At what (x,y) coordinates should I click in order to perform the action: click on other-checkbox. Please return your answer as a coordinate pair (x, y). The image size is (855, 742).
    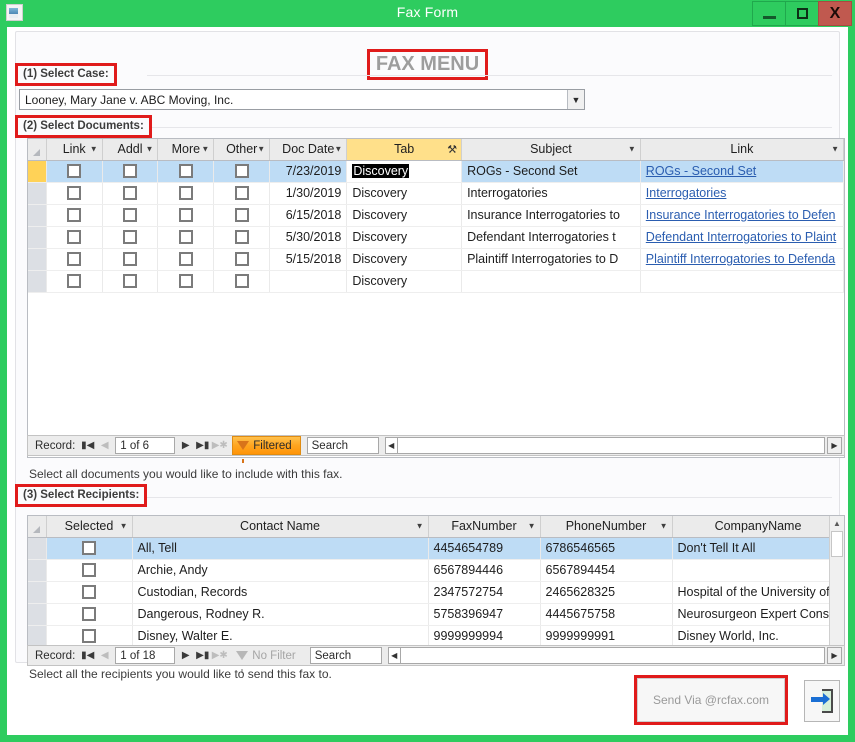
    Looking at the image, I should click on (241, 281).